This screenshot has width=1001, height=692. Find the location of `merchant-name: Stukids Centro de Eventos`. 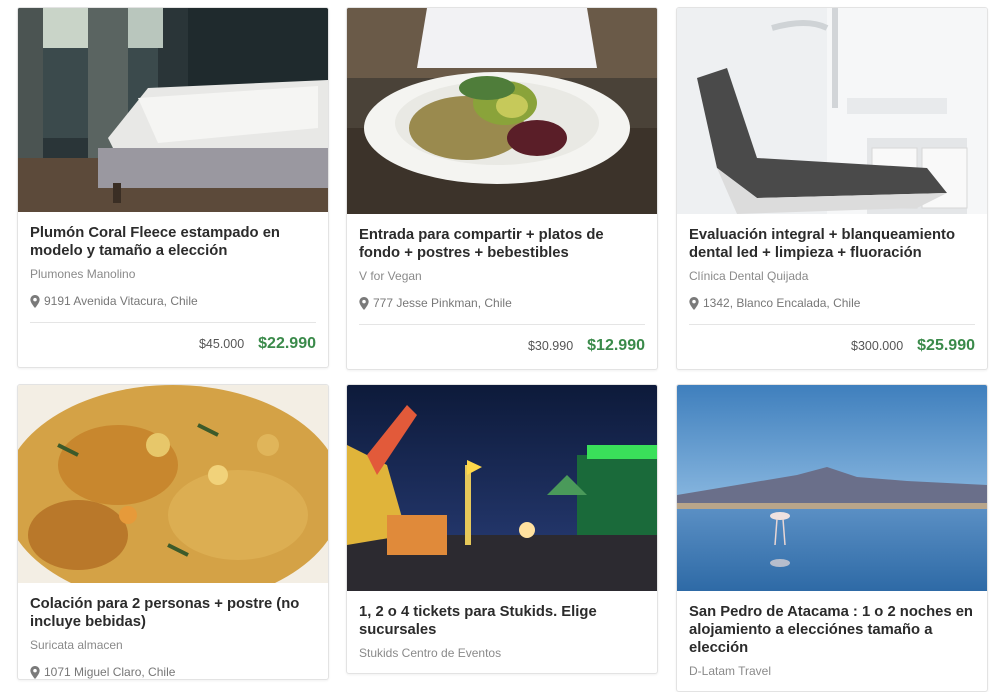

merchant-name: Stukids Centro de Eventos is located at coordinates (430, 653).